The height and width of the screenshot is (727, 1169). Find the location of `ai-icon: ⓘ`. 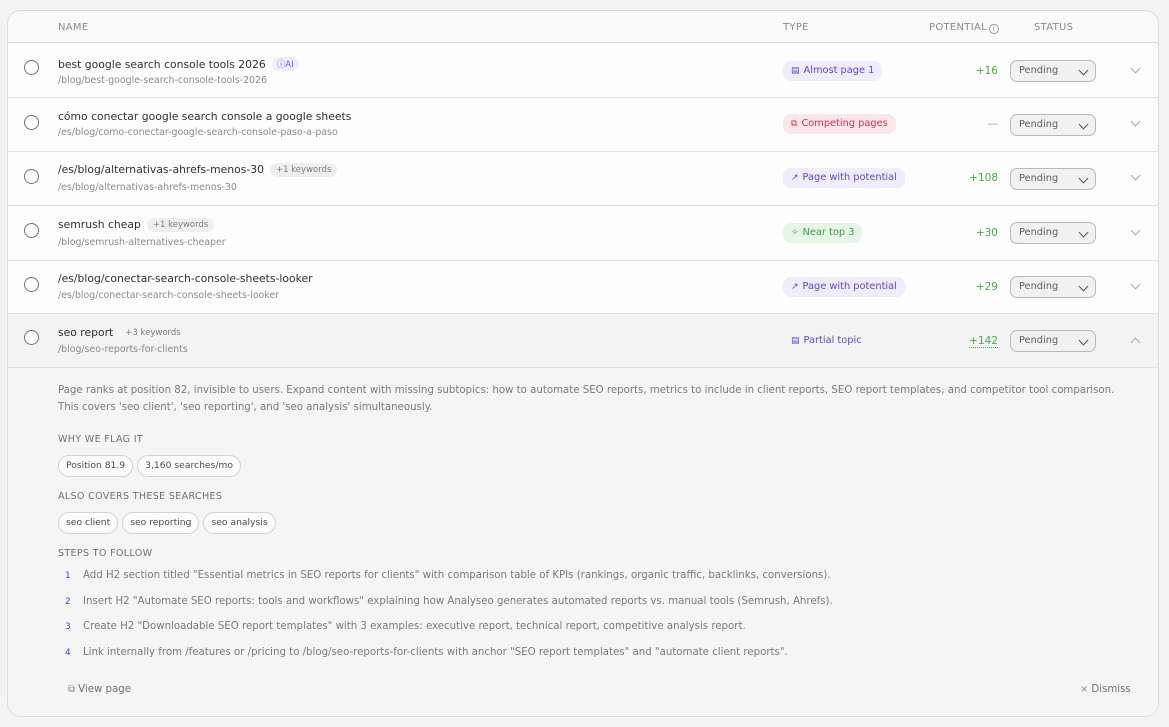

ai-icon: ⓘ is located at coordinates (281, 65).